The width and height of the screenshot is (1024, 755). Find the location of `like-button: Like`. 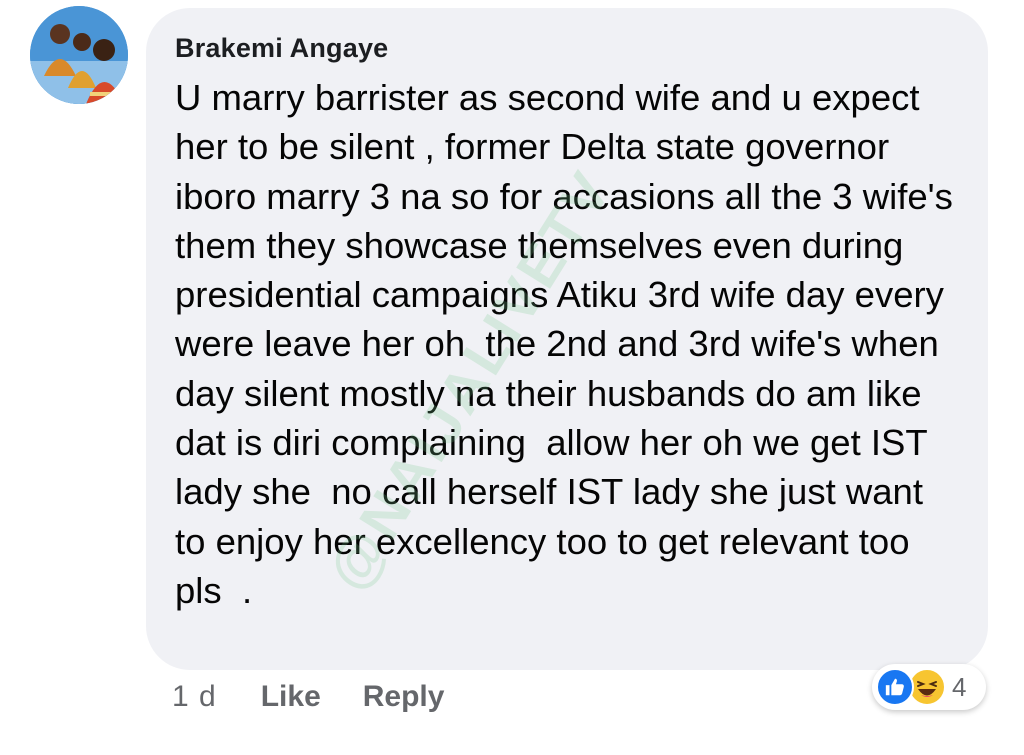

like-button: Like is located at coordinates (291, 697).